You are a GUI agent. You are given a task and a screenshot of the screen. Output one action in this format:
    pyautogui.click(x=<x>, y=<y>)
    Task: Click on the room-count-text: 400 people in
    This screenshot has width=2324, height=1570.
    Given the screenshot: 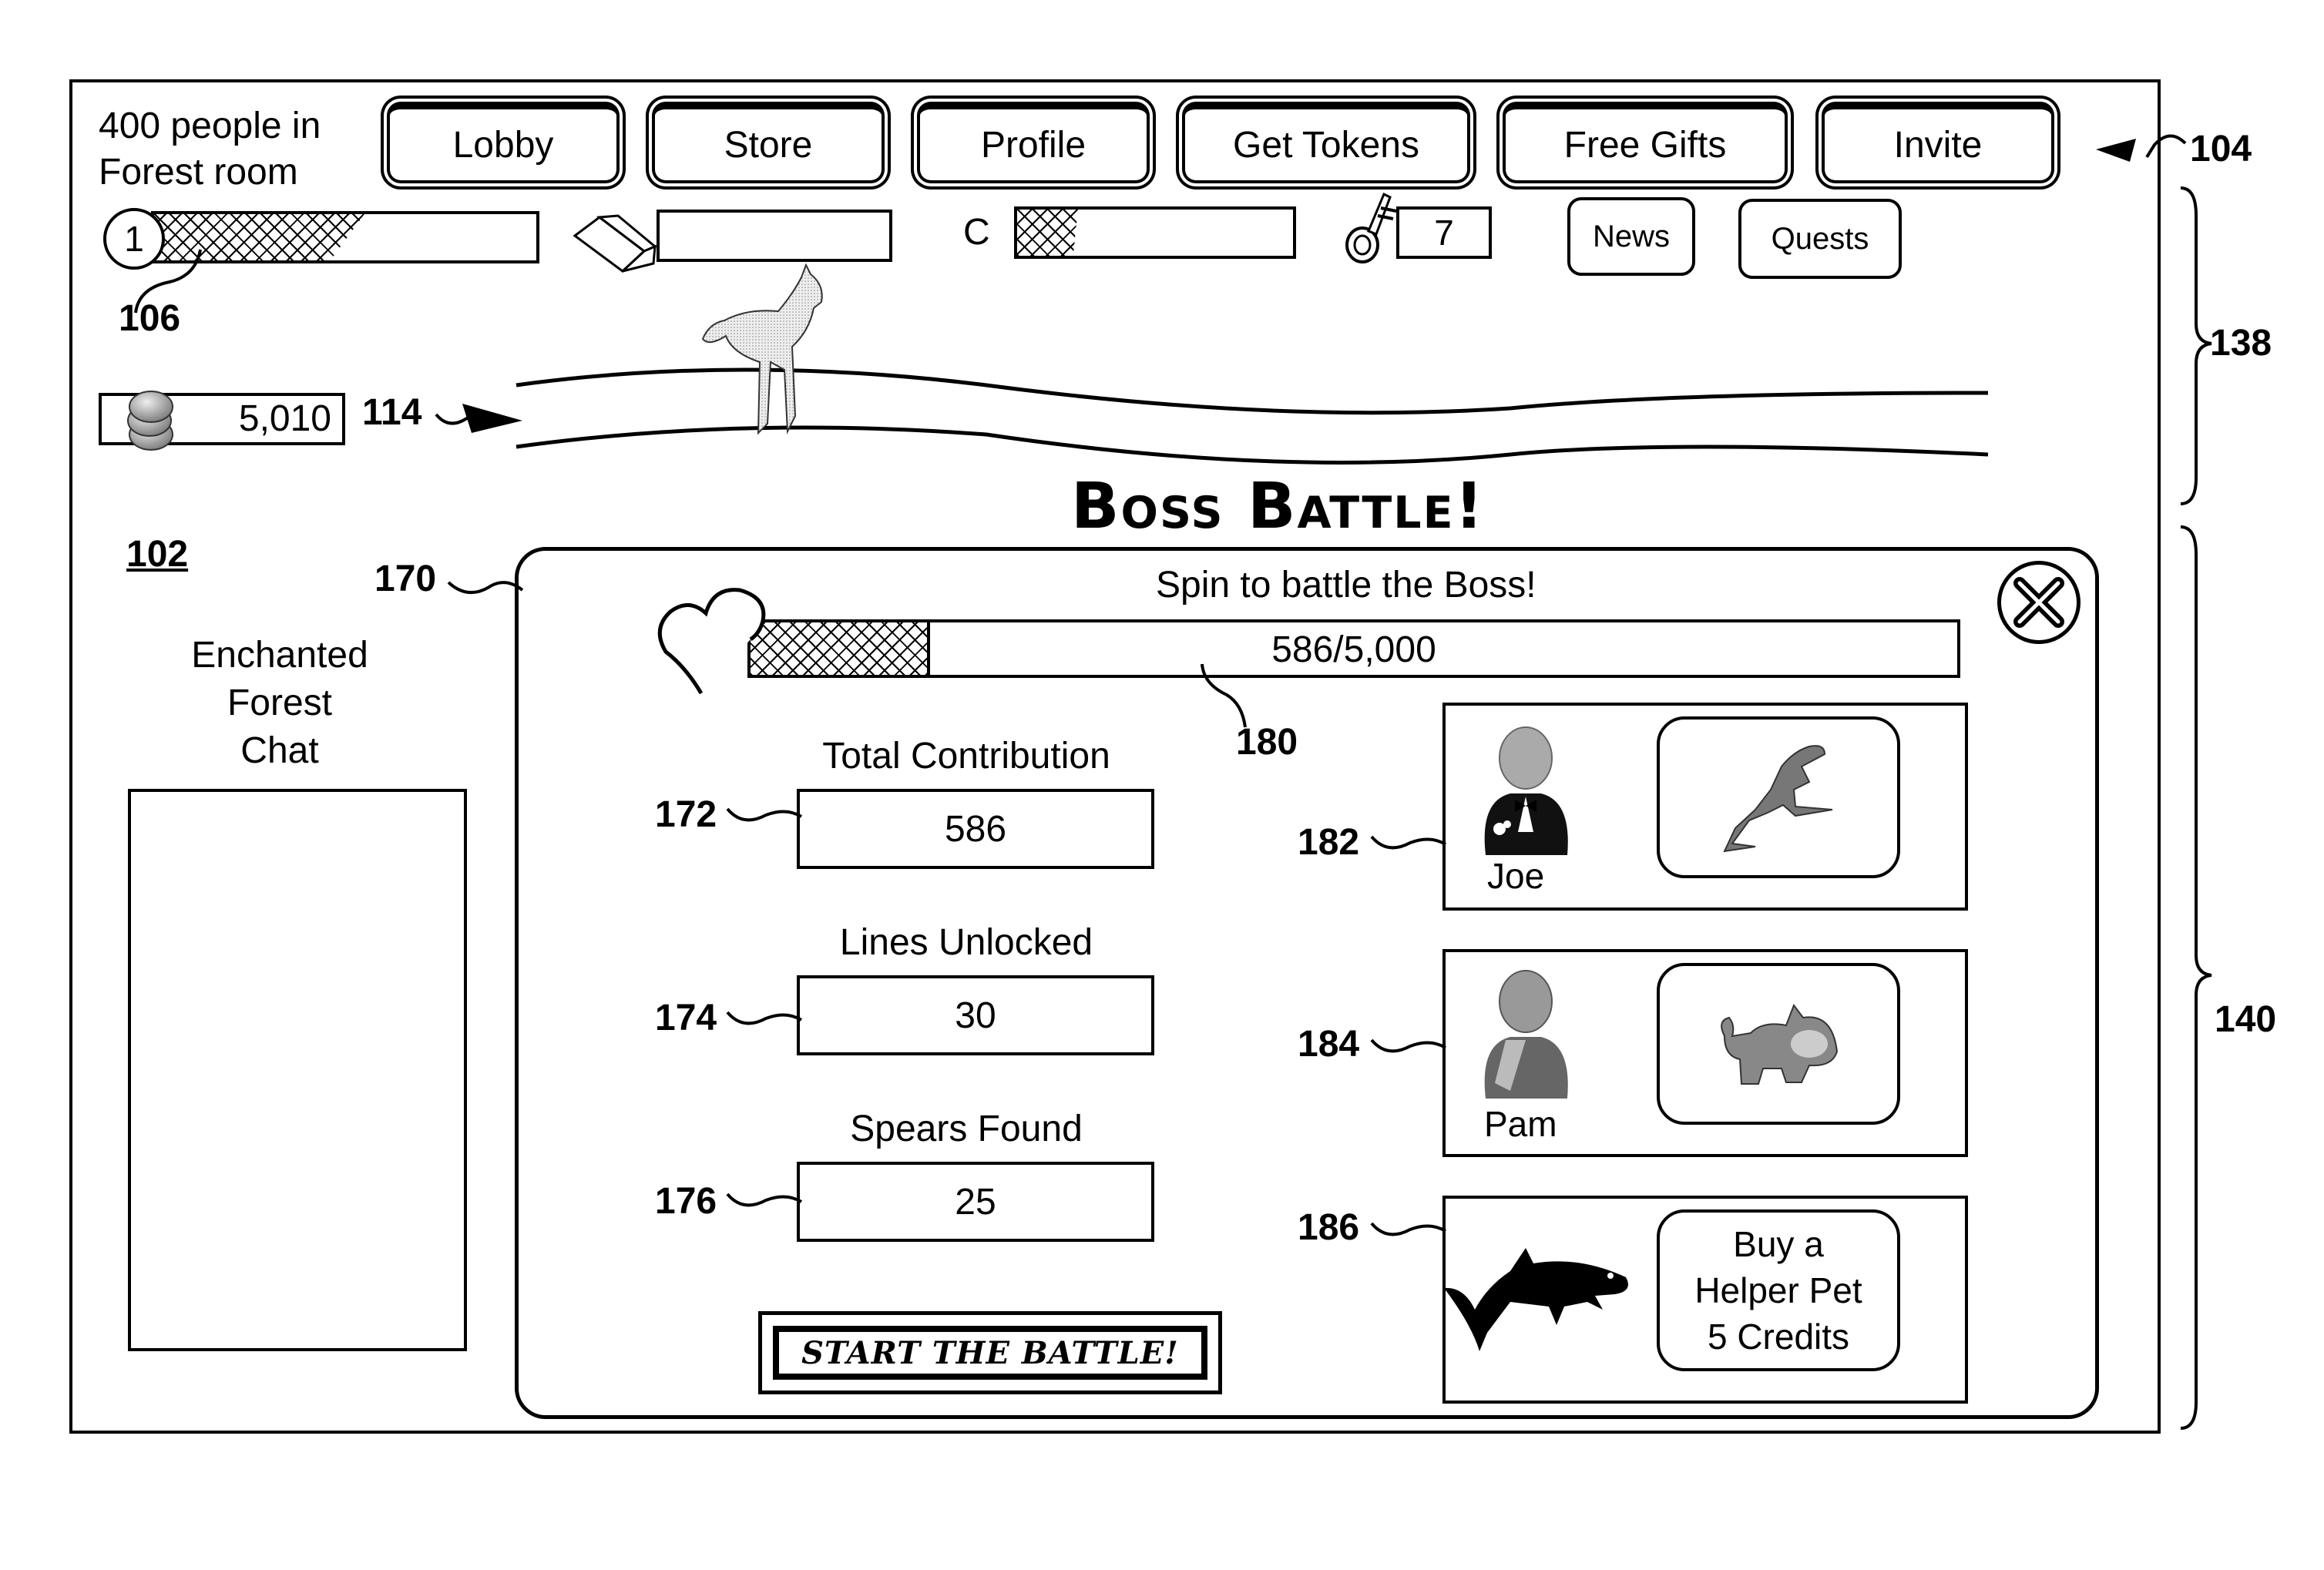 What is the action you would take?
    pyautogui.click(x=210, y=126)
    